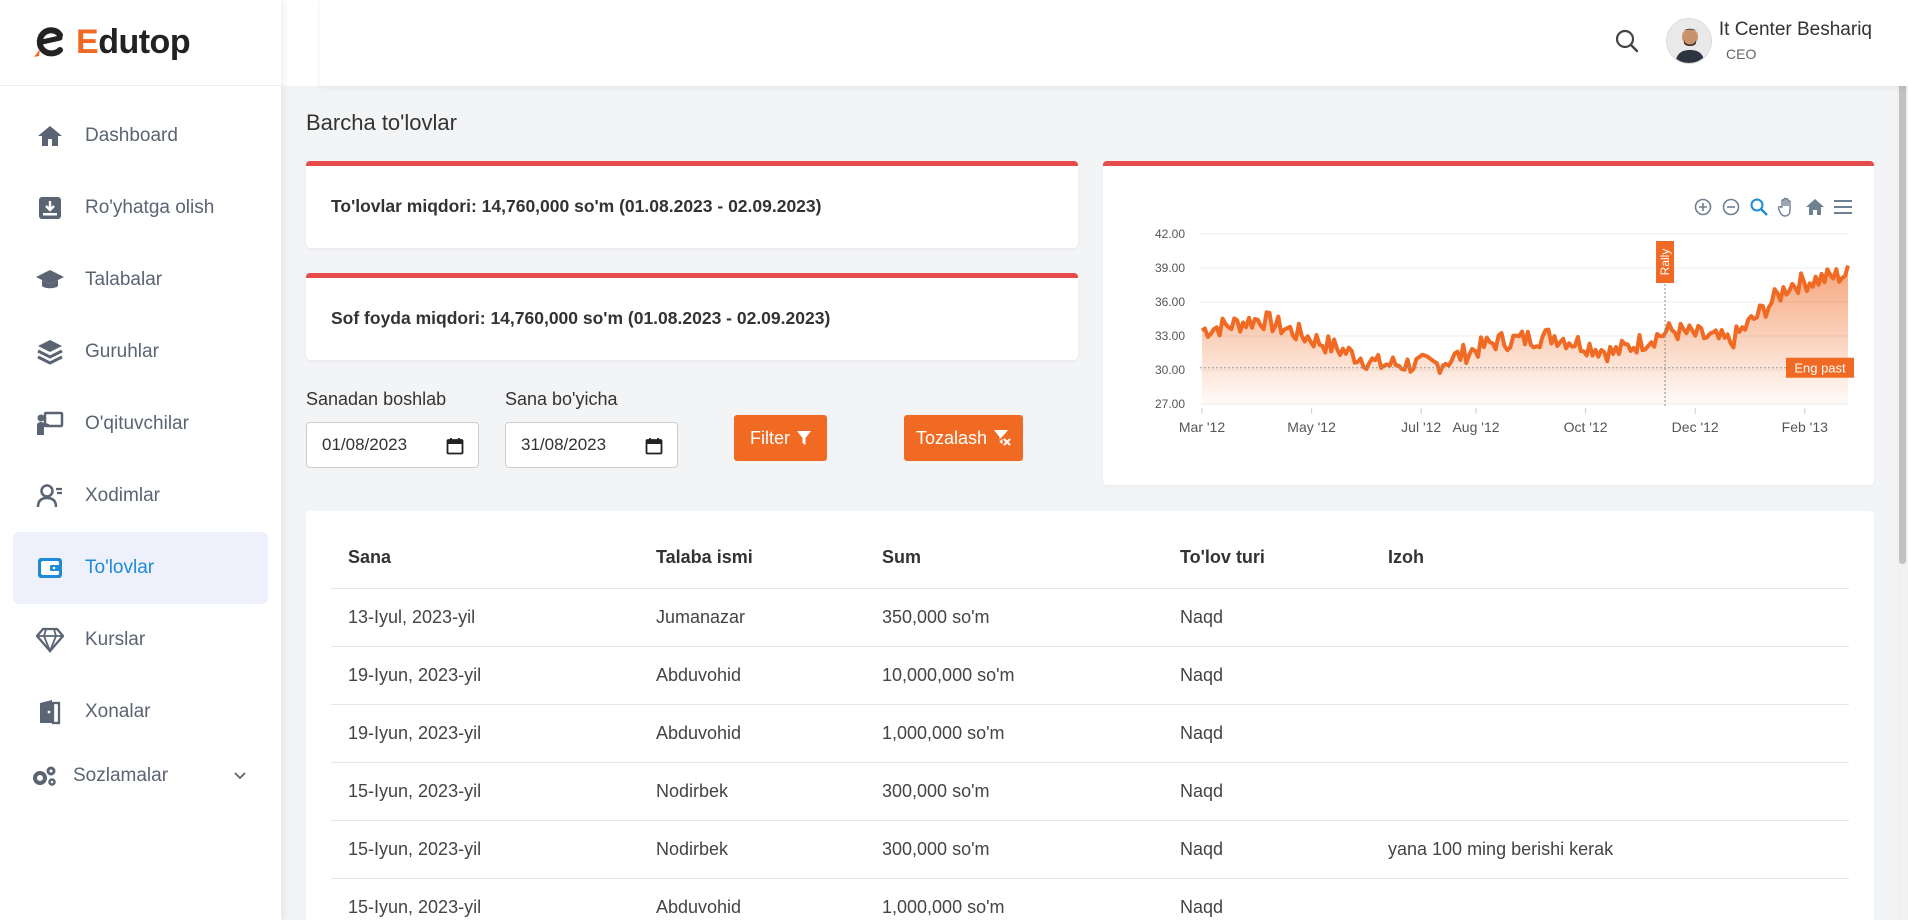 This screenshot has width=1908, height=920. Describe the element at coordinates (137, 423) in the screenshot. I see `sidebar-item-label: O'qituvchilar` at that location.